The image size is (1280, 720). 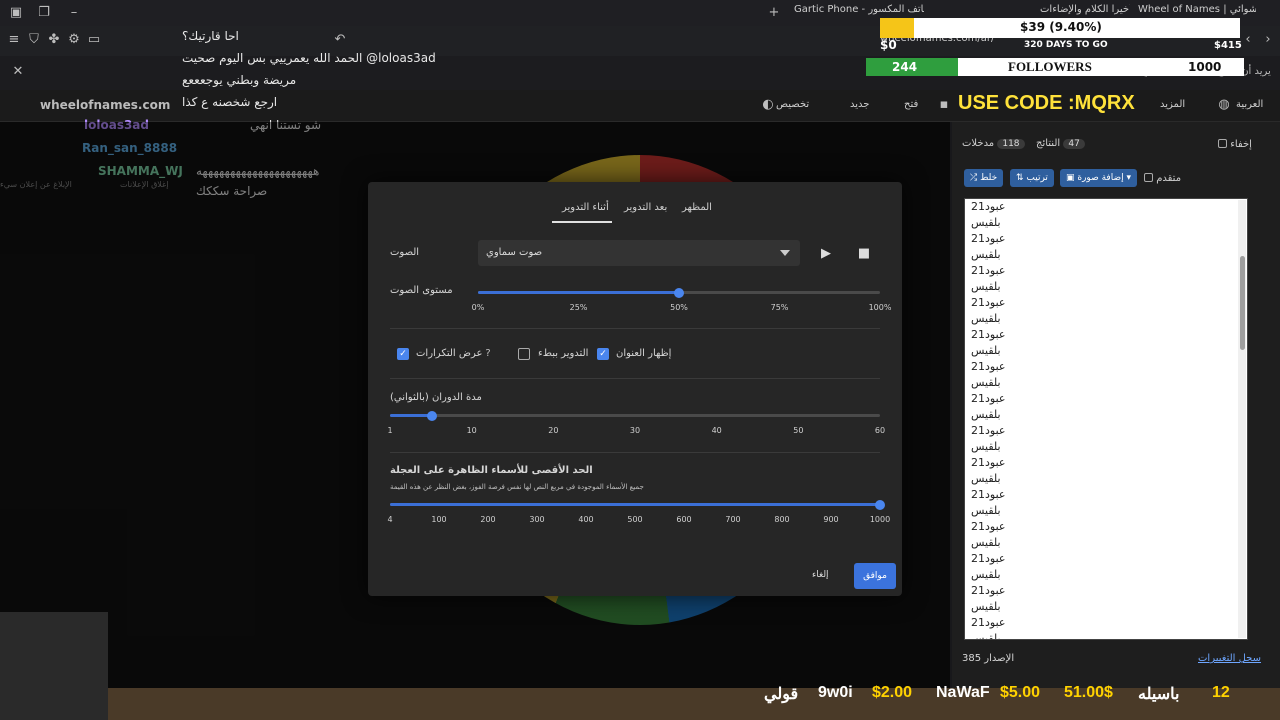 What do you see at coordinates (230, 102) in the screenshot?
I see `chat-message: ارجع شخصنه ع كذا` at bounding box center [230, 102].